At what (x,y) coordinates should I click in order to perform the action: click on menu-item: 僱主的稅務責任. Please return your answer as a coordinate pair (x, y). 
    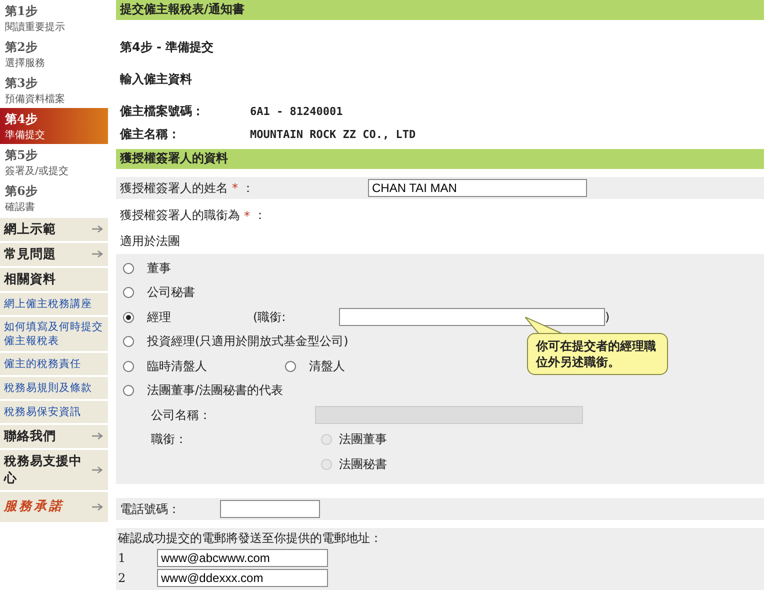
    Looking at the image, I should click on (54, 363).